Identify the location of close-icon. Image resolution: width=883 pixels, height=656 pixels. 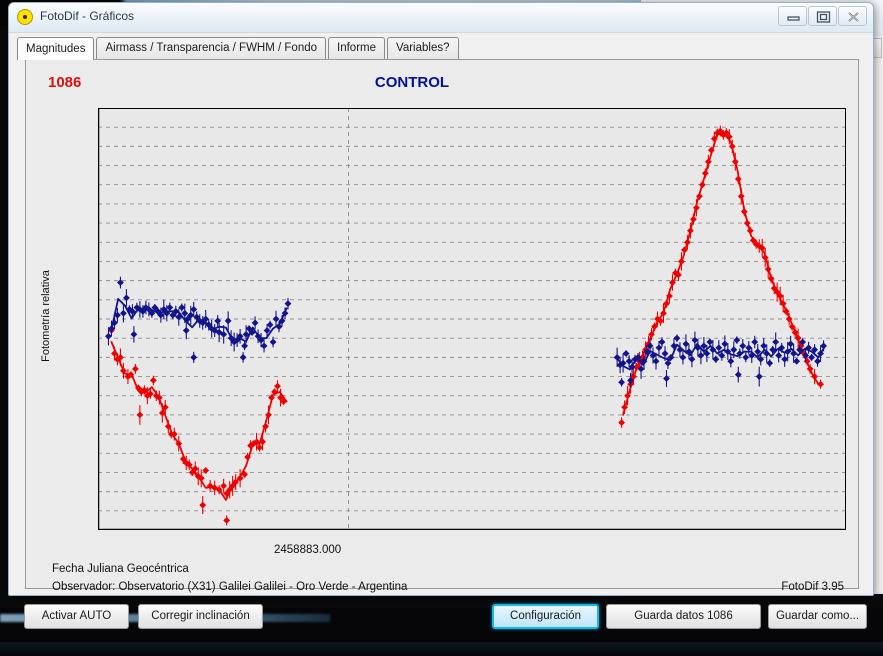
(852, 16).